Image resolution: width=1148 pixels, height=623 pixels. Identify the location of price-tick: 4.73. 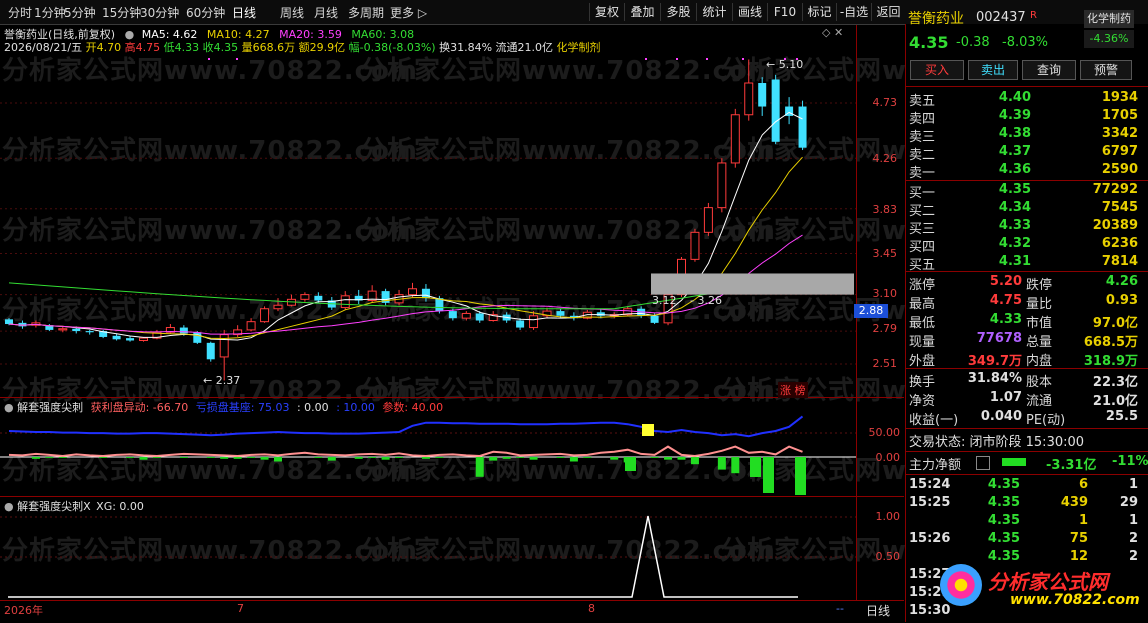
(885, 102).